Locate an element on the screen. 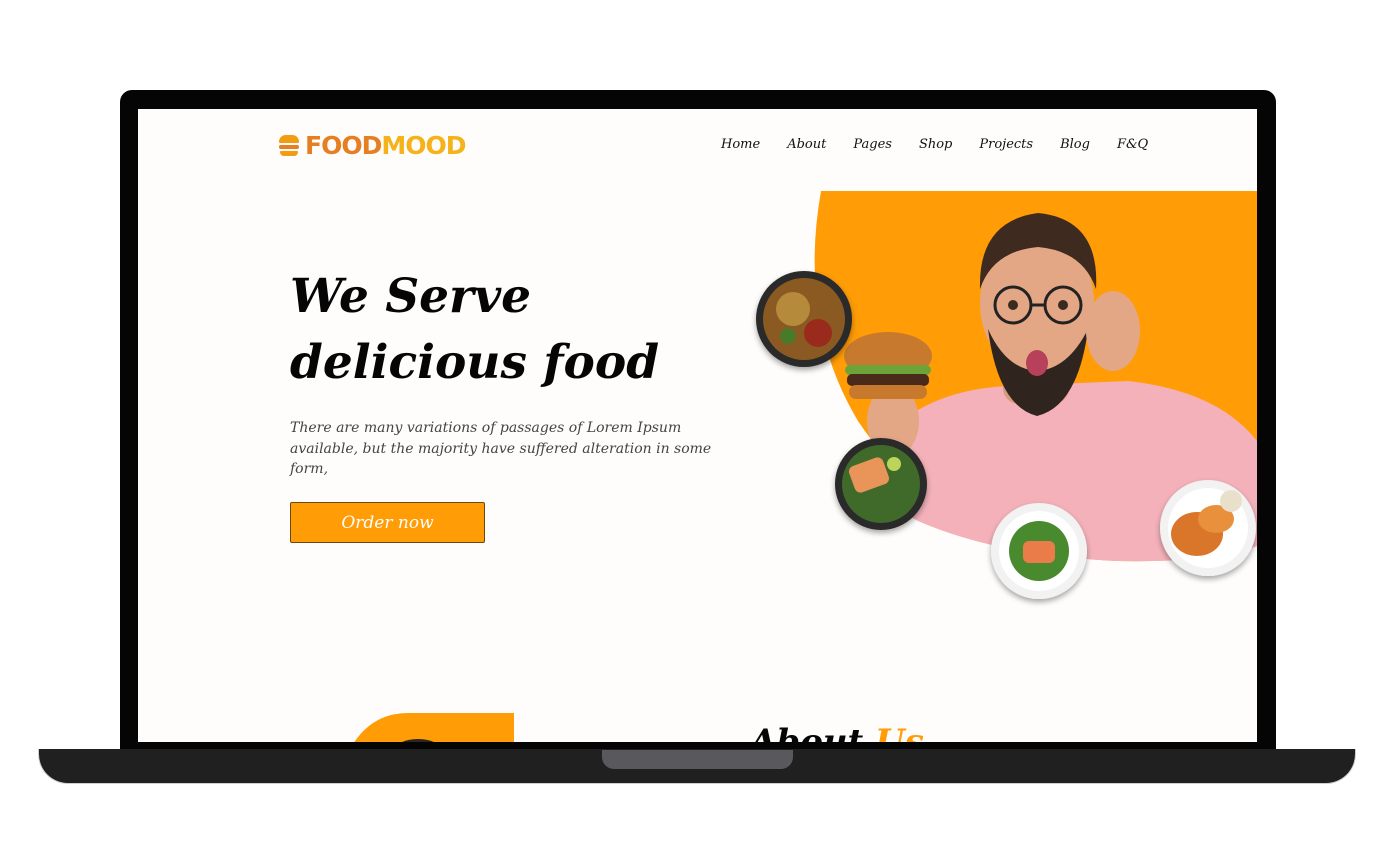 This screenshot has width=1393, height=868. logo-text-food: FOOD is located at coordinates (343, 145).